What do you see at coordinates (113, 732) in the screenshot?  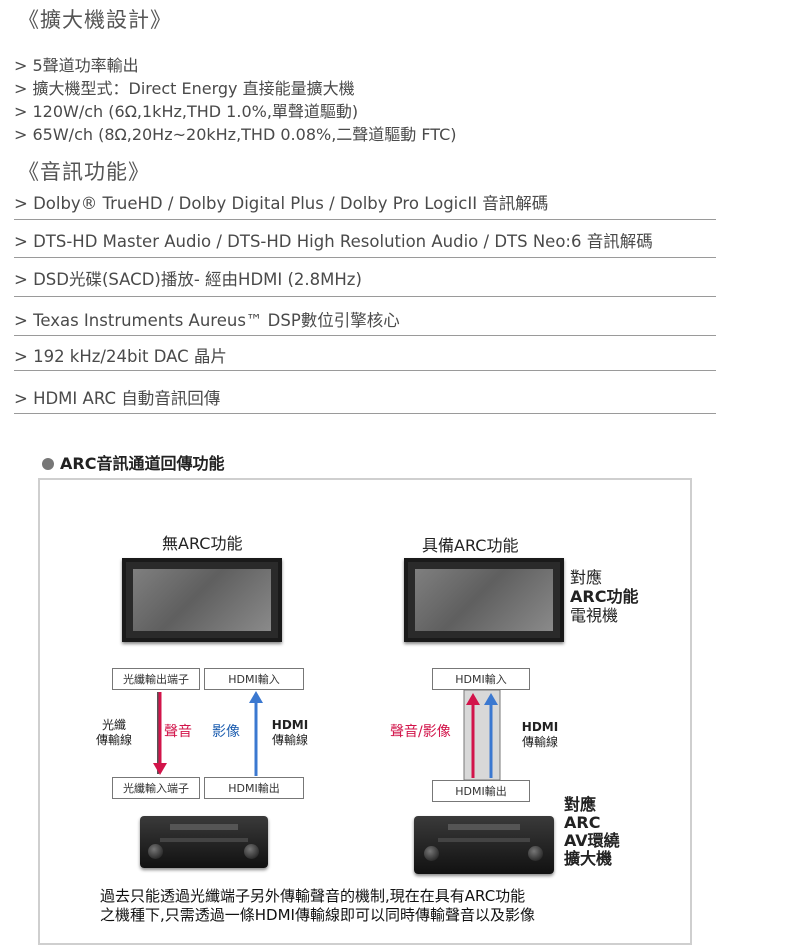 I see `optical-cable-label: 光纖 傳輸線` at bounding box center [113, 732].